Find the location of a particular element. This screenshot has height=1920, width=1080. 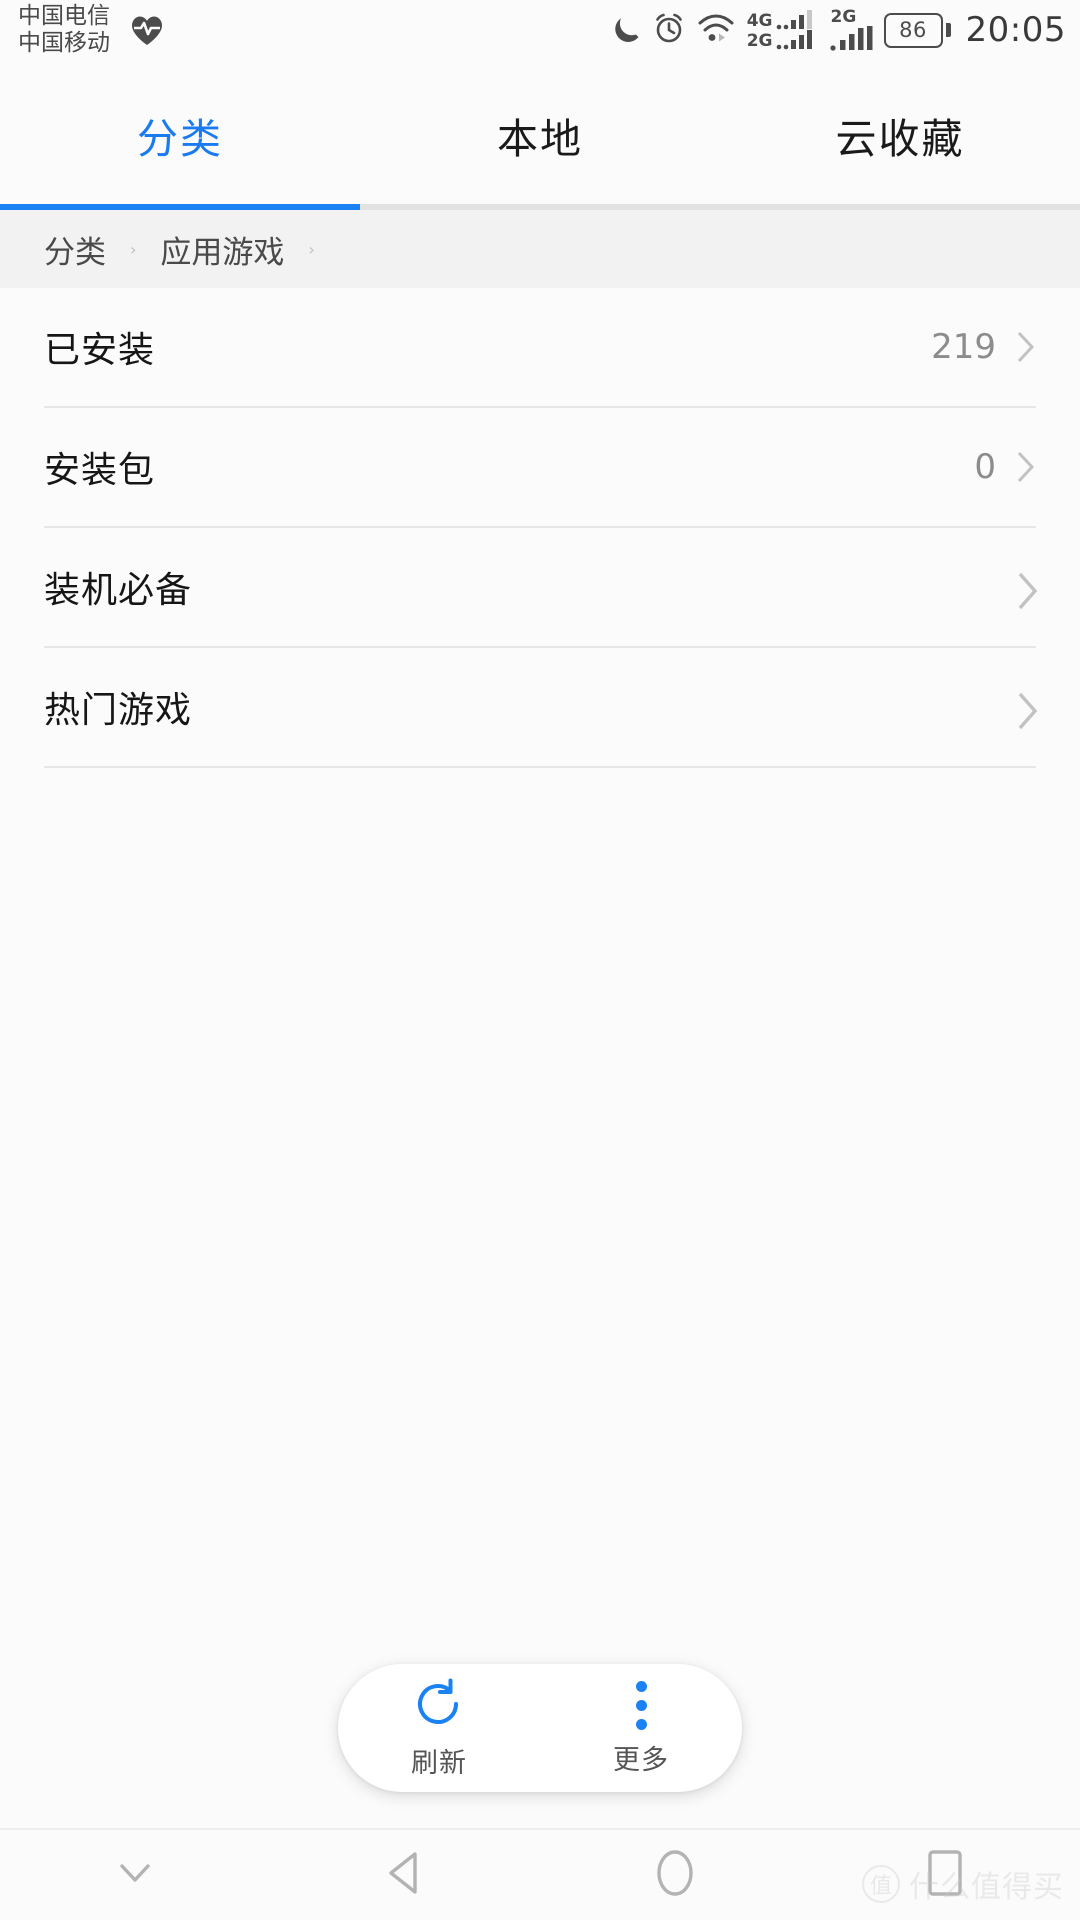

chevron-down-icon is located at coordinates (135, 1875).